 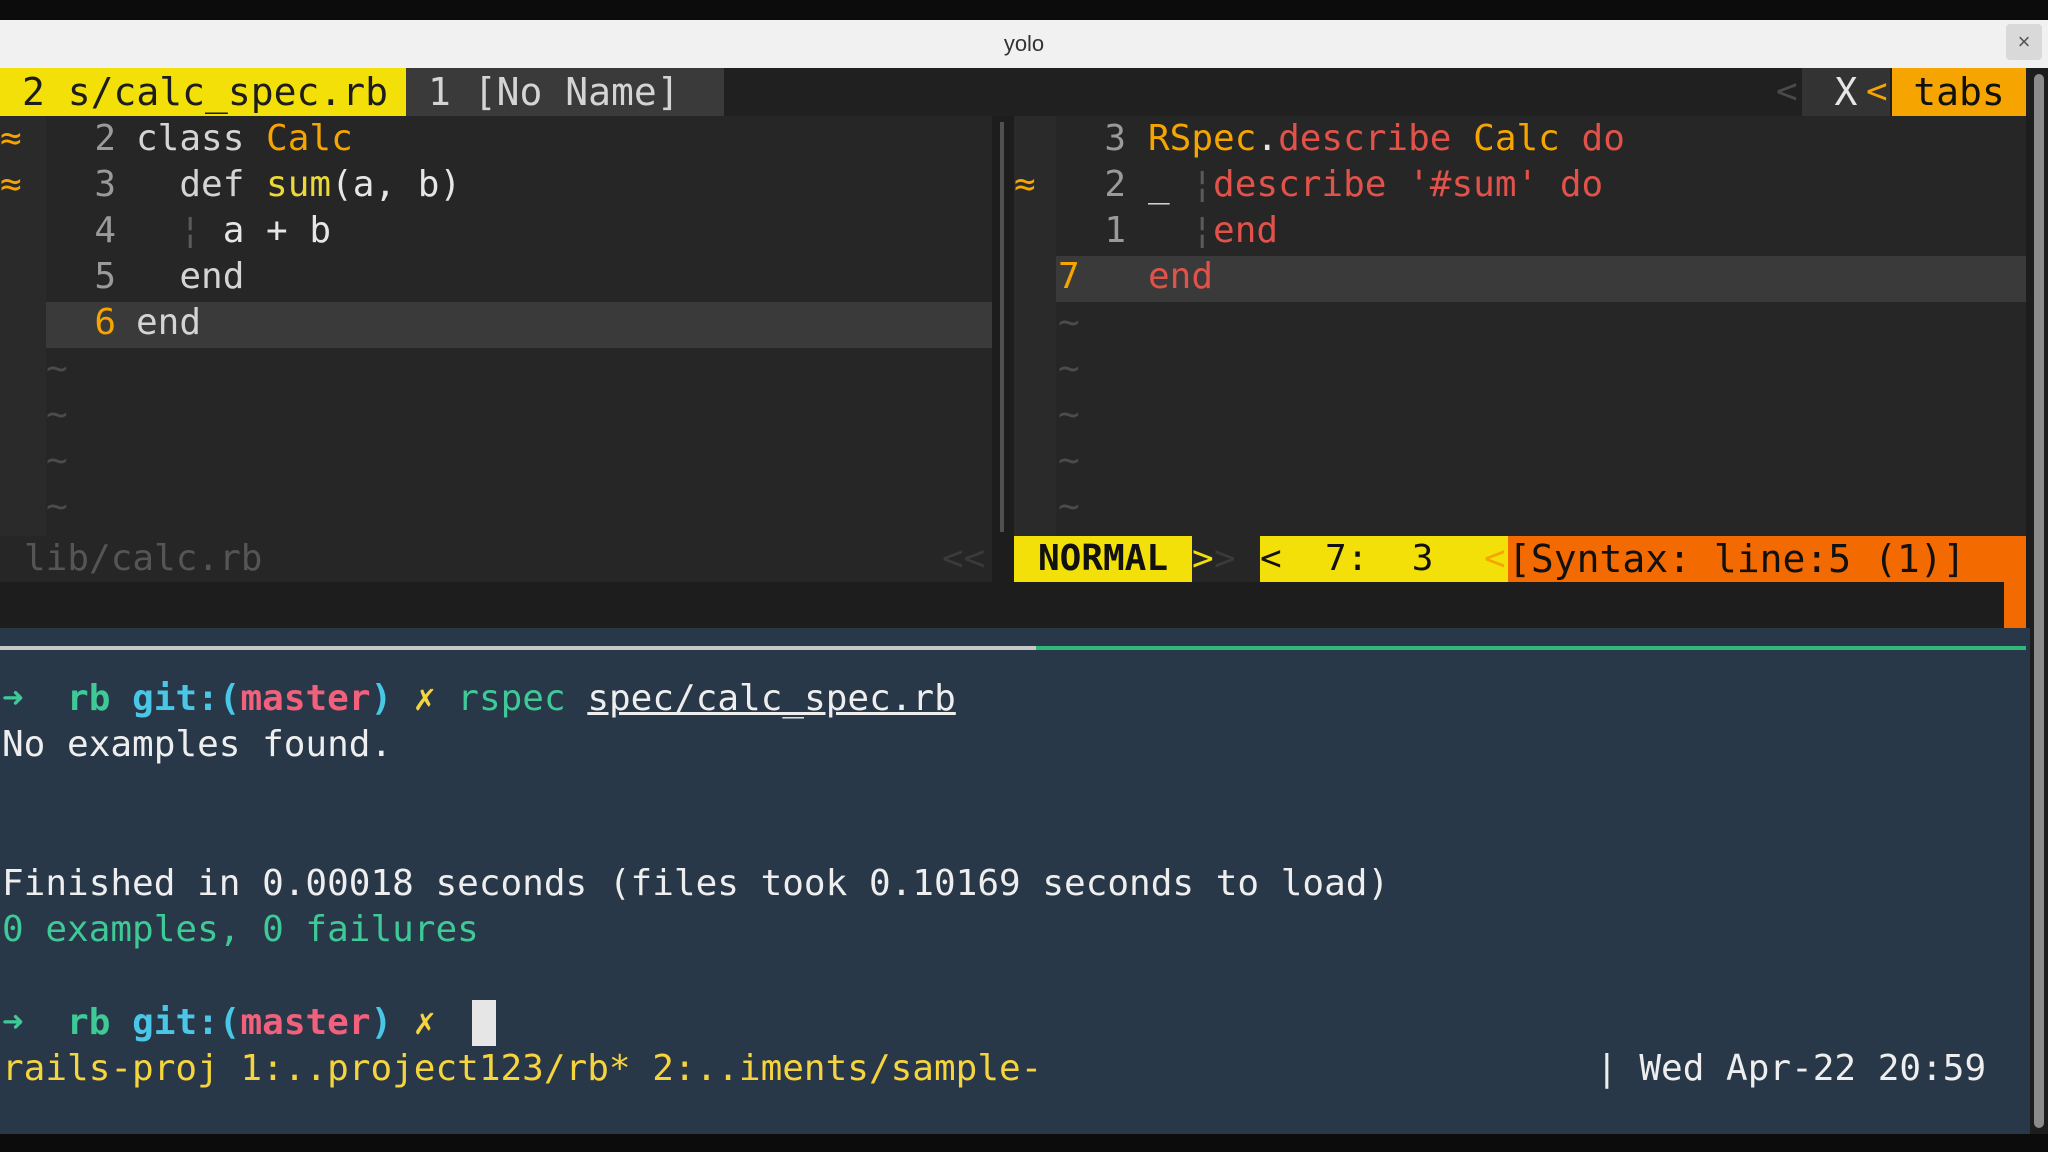 What do you see at coordinates (511, 698) in the screenshot?
I see `command-name: rspec` at bounding box center [511, 698].